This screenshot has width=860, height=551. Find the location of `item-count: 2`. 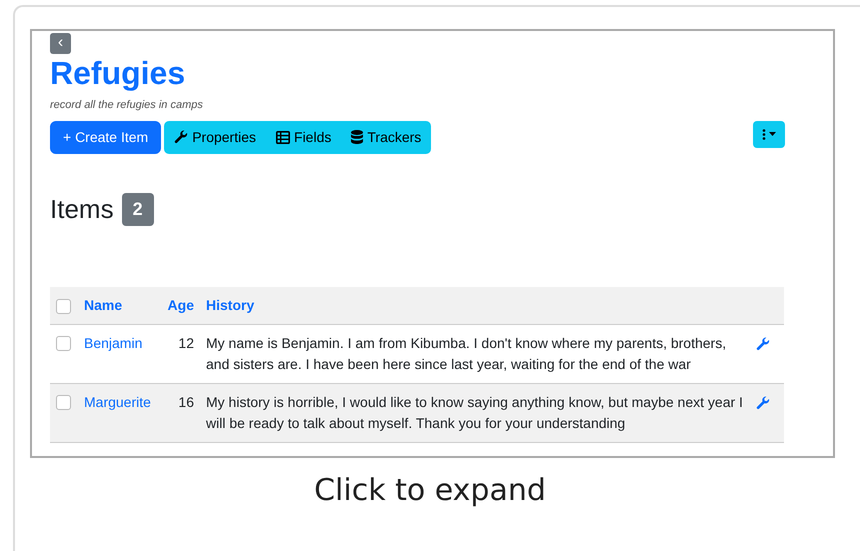

item-count: 2 is located at coordinates (138, 209).